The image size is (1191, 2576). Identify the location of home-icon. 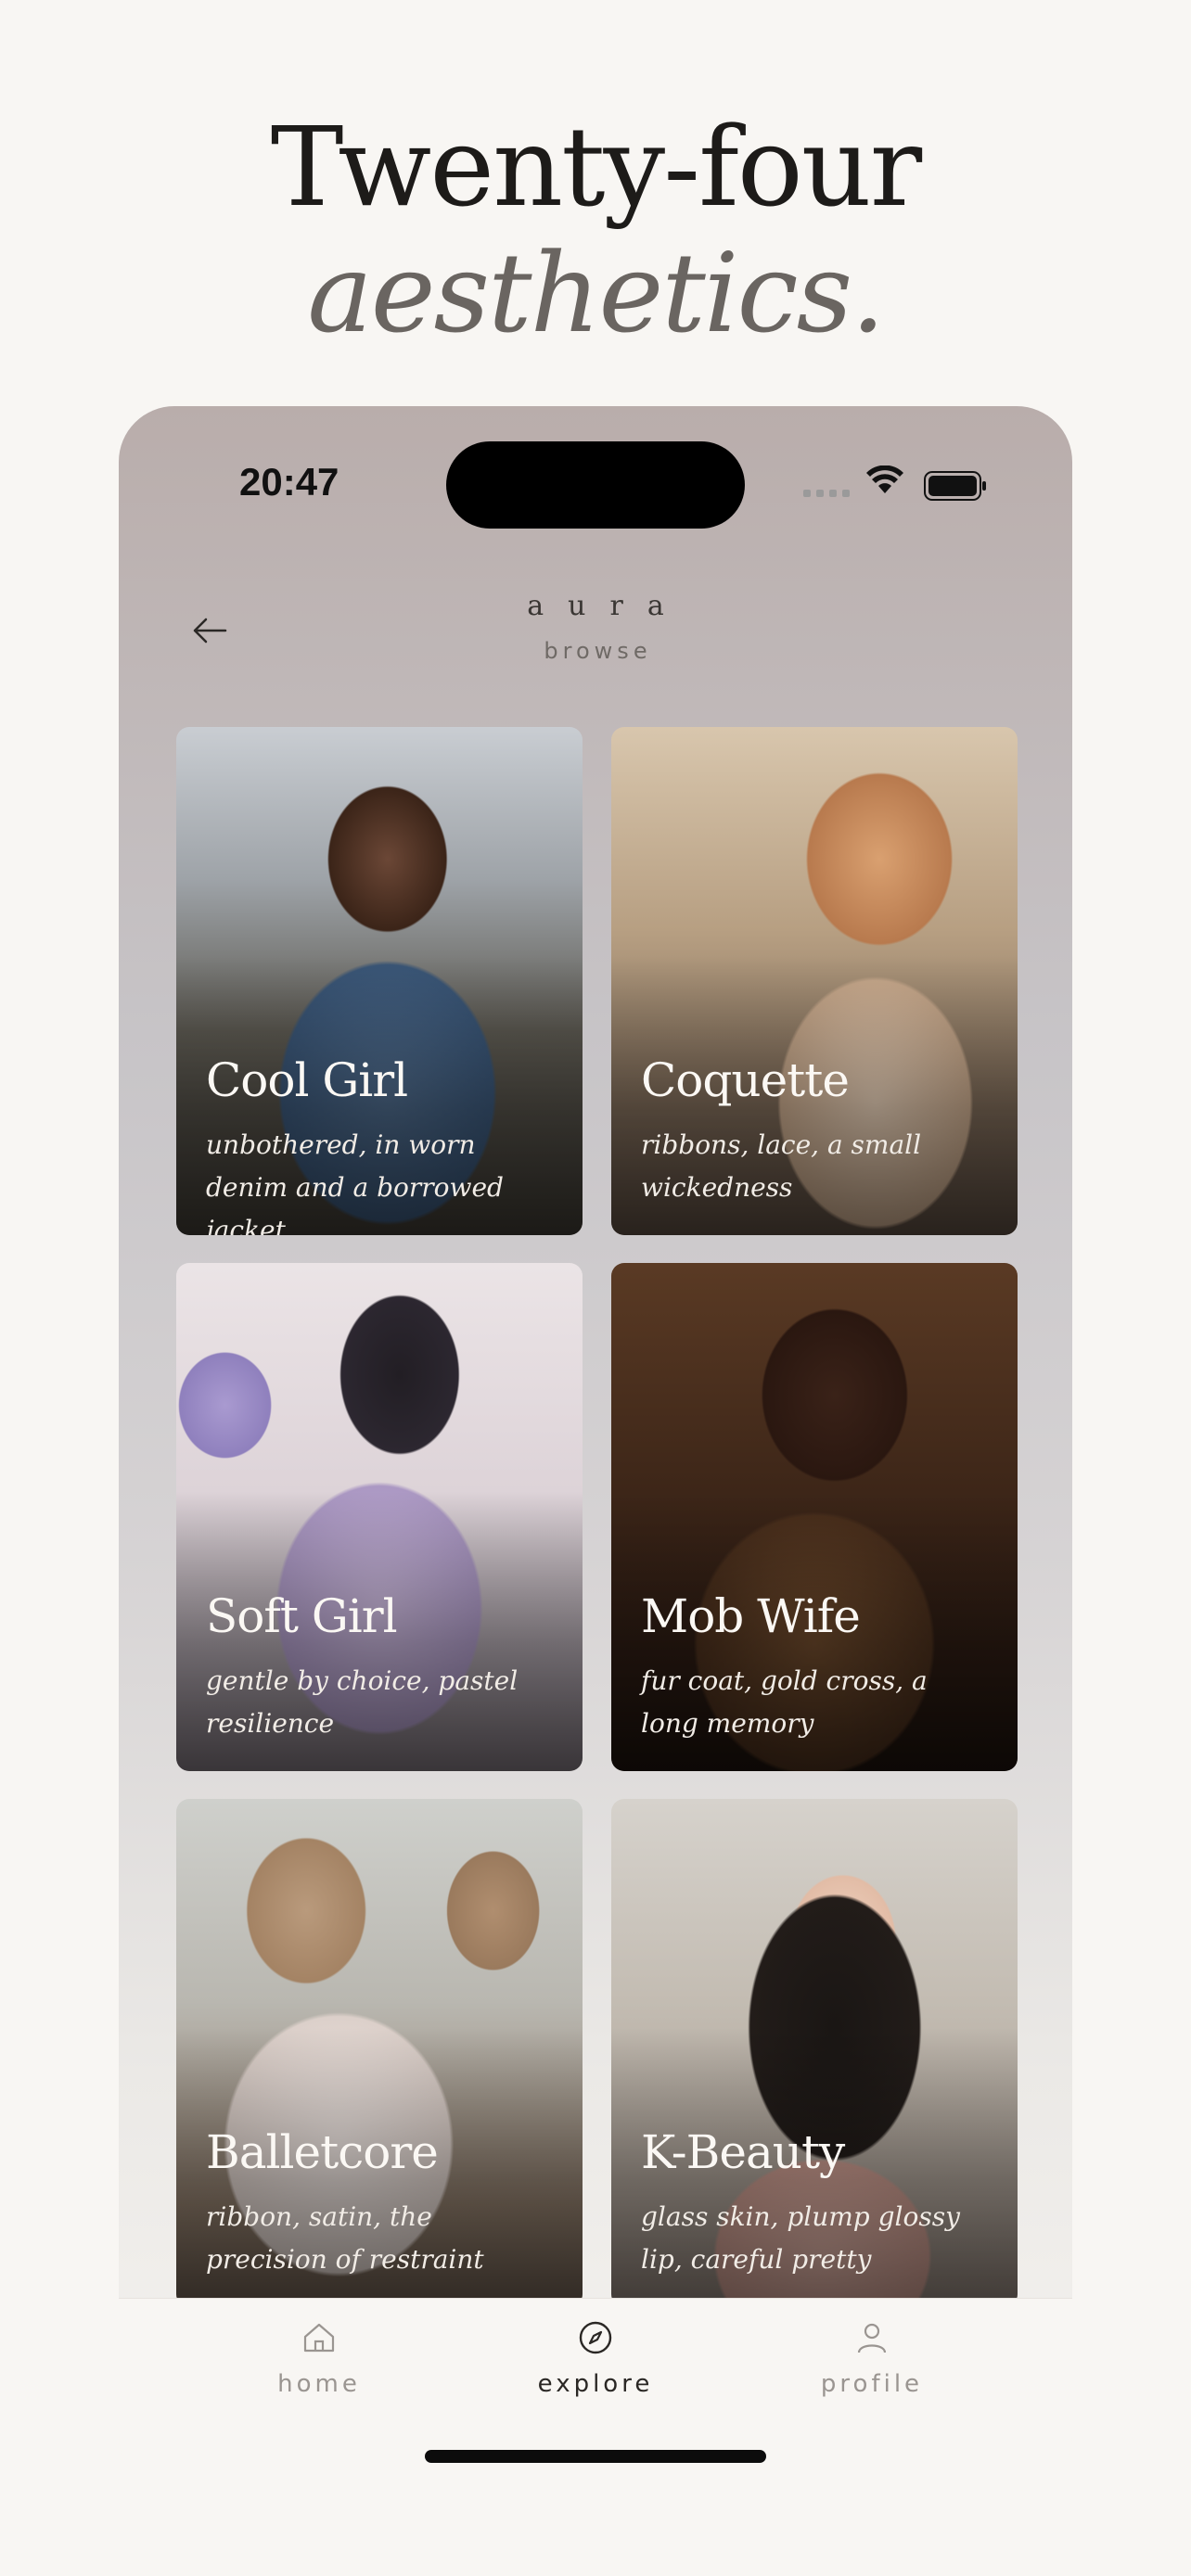
(319, 2338).